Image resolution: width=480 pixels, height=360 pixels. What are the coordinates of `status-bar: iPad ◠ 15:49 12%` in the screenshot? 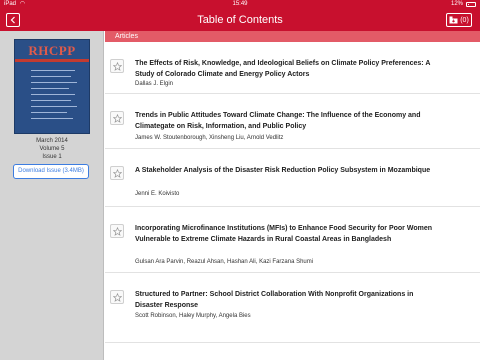 It's located at (240, 4).